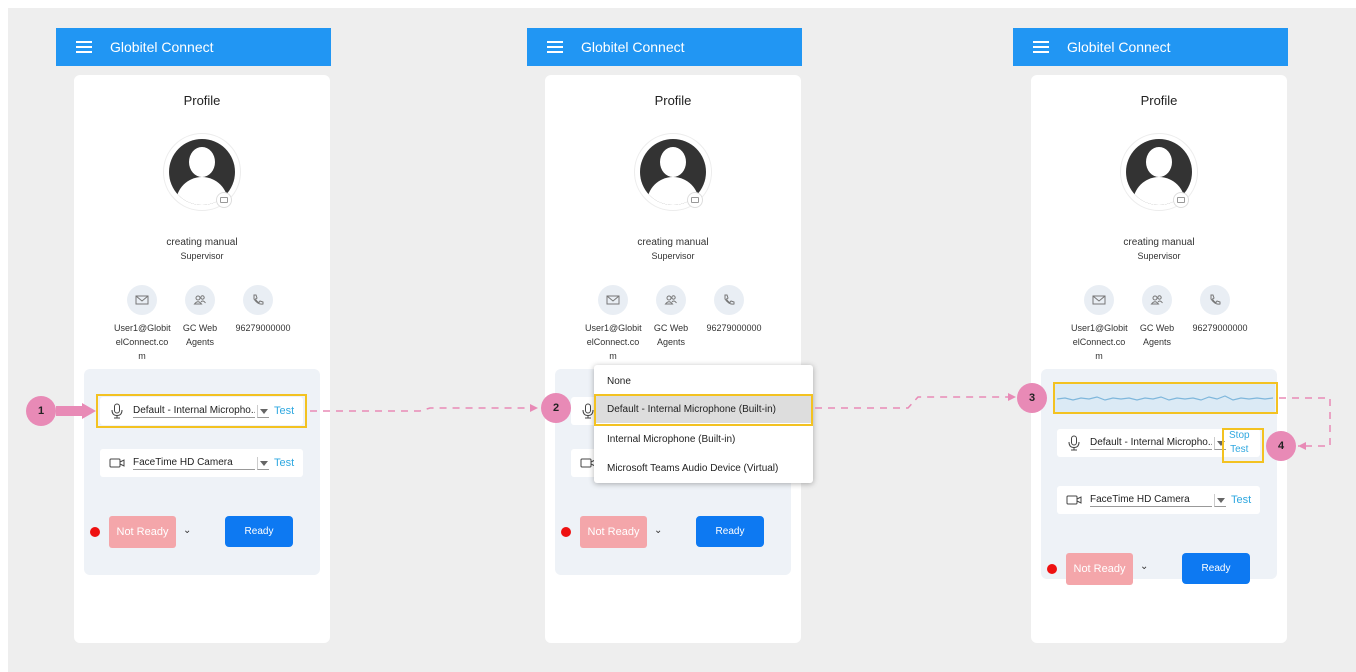  What do you see at coordinates (556, 408) in the screenshot?
I see `step-badge-2: 2` at bounding box center [556, 408].